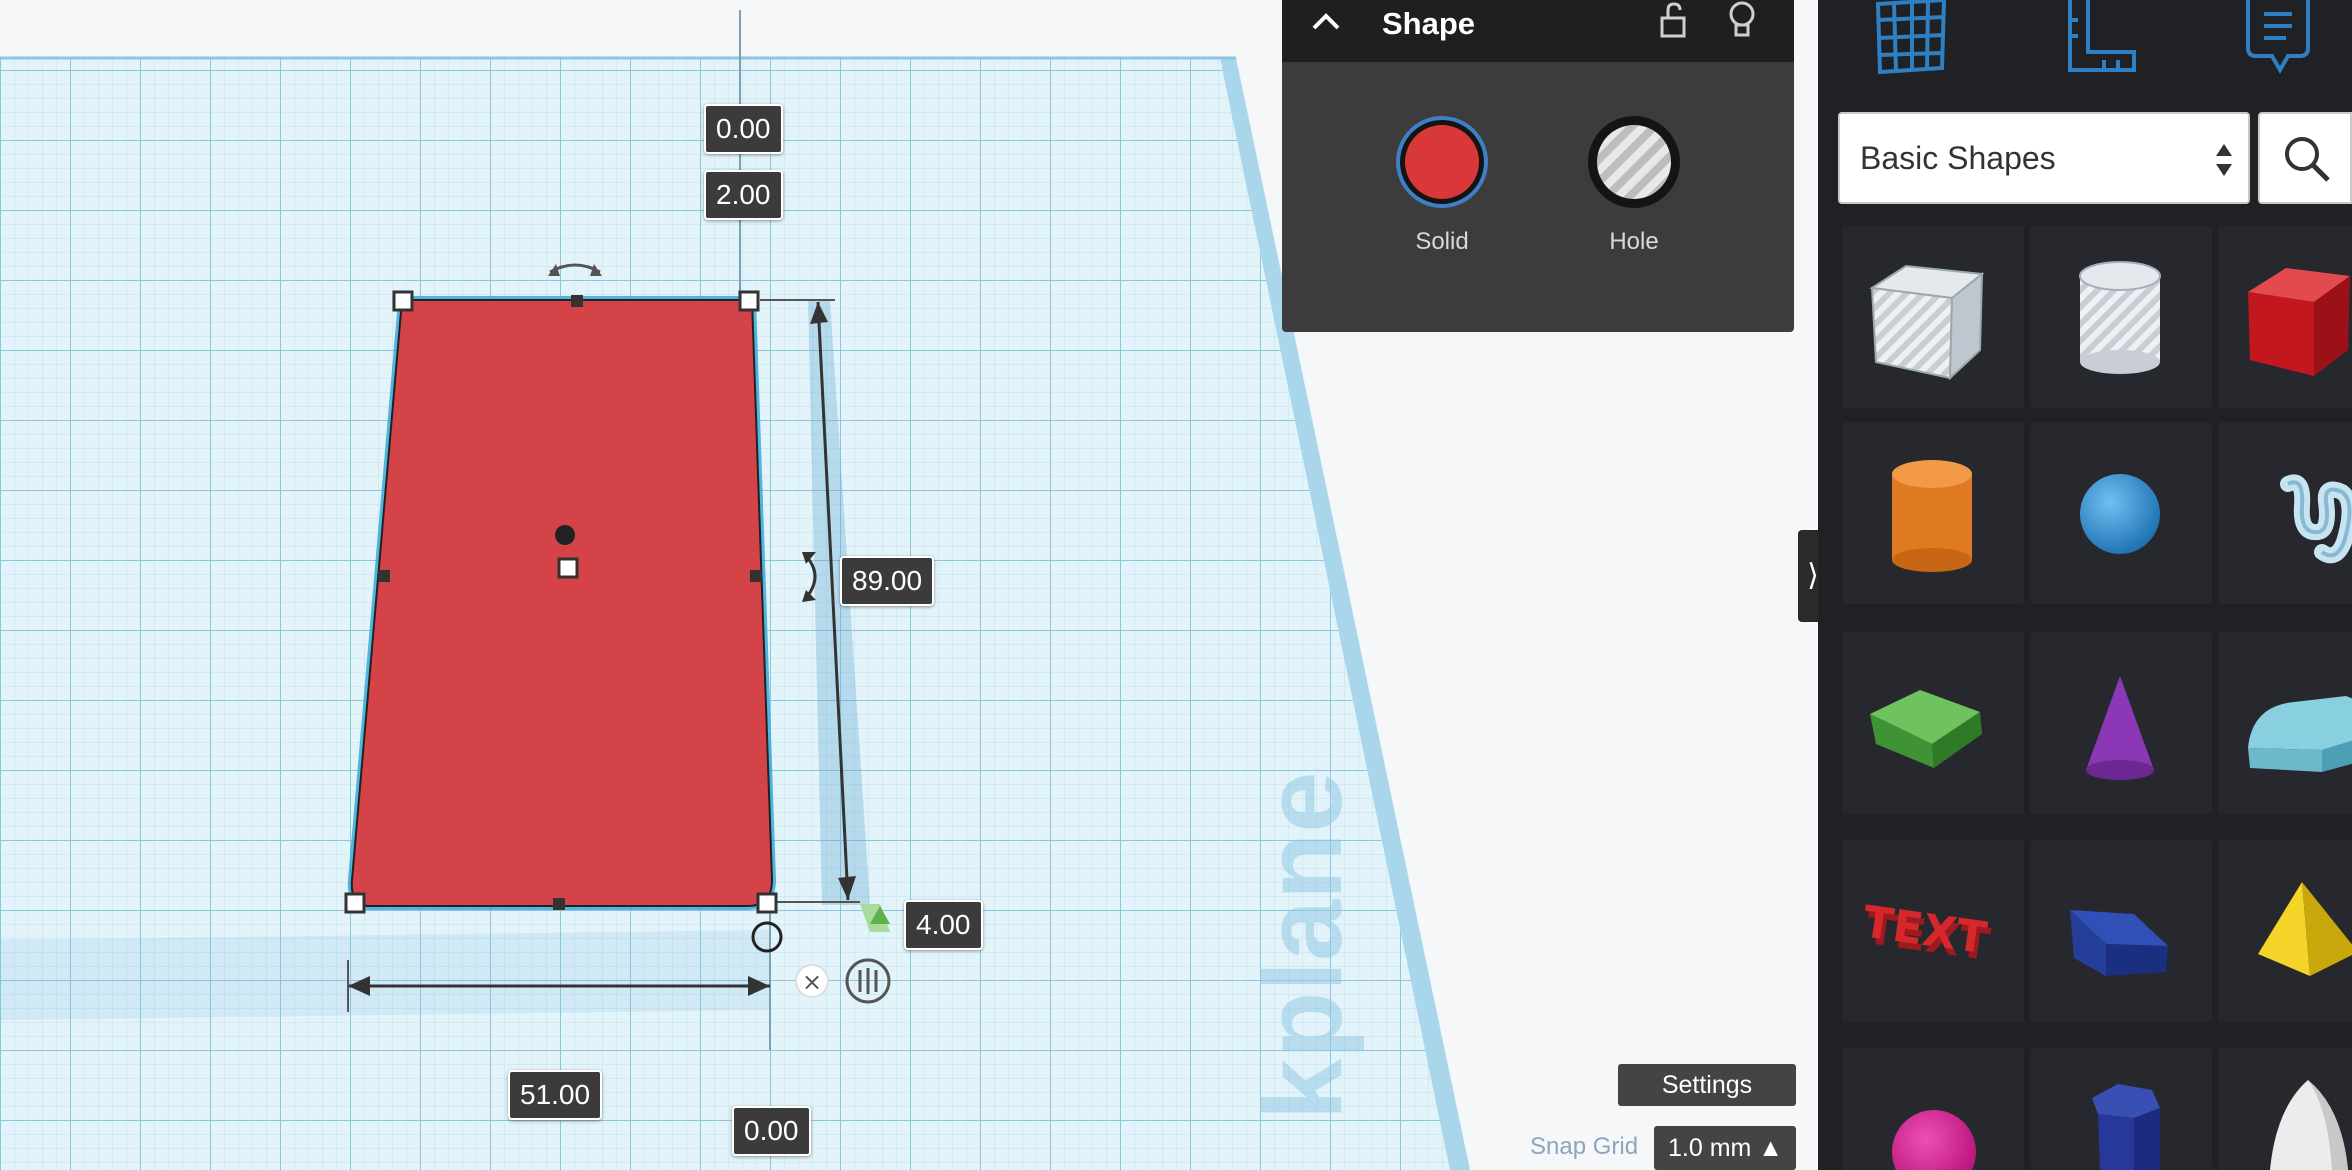 The width and height of the screenshot is (2352, 1170). I want to click on width-value: 51.00, so click(555, 1095).